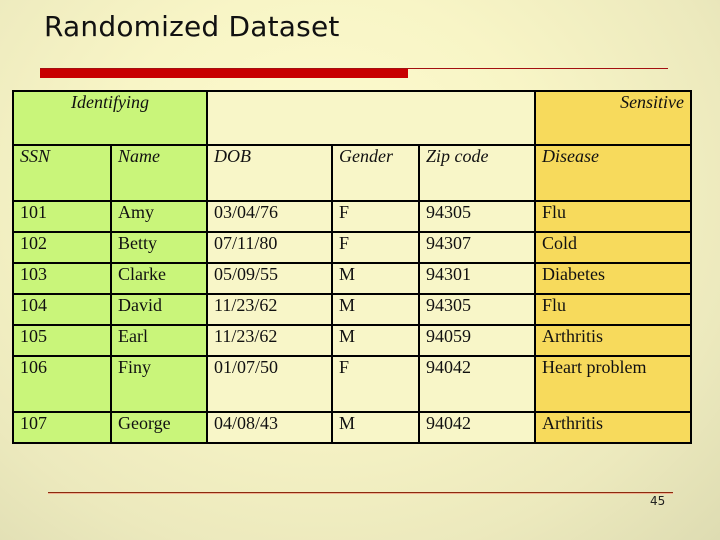 The image size is (720, 540). Describe the element at coordinates (159, 427) in the screenshot. I see `cell-name: George` at that location.